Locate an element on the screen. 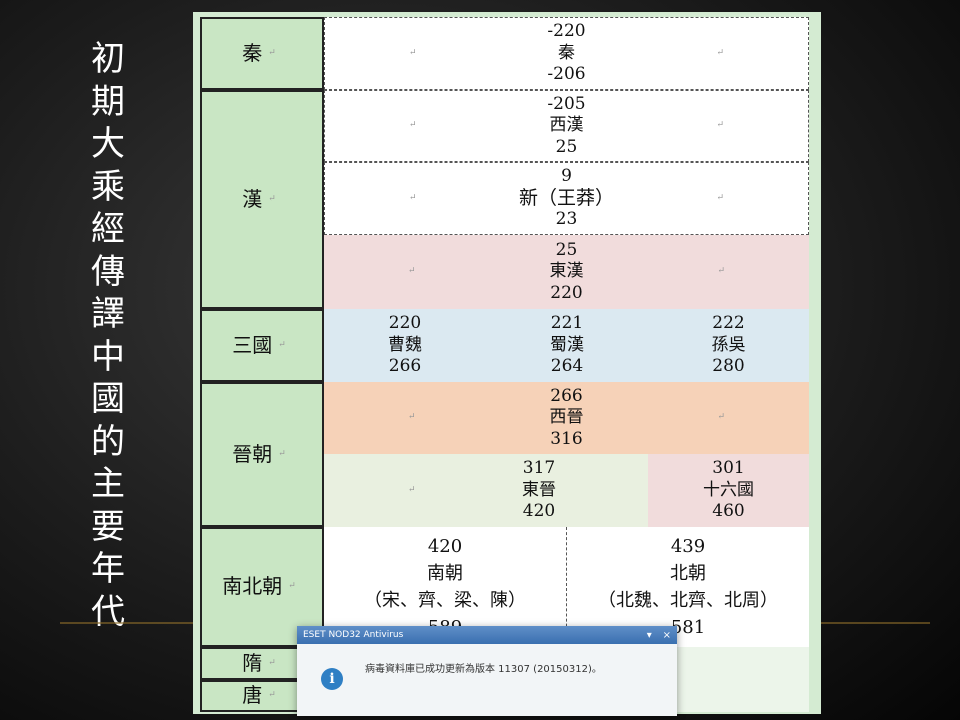 This screenshot has width=960, height=720. title-char: 國 is located at coordinates (108, 399).